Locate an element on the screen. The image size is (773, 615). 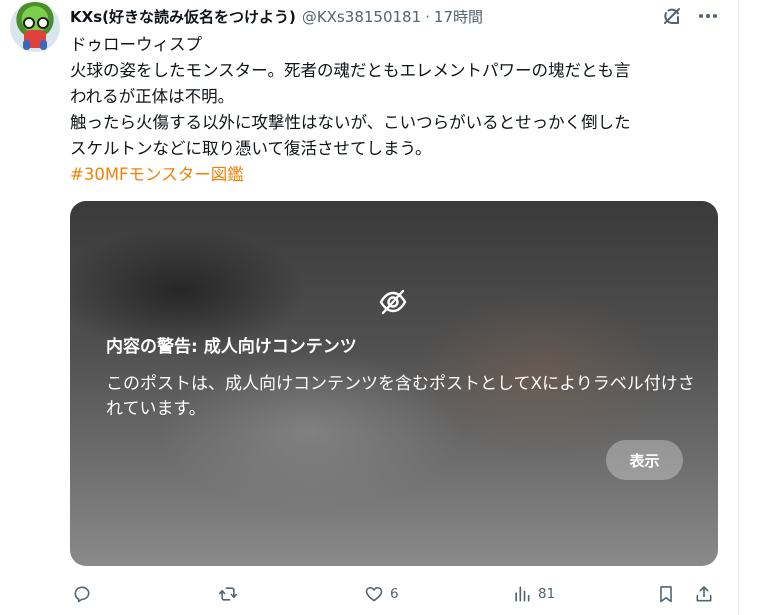
bookmark-button is located at coordinates (666, 594).